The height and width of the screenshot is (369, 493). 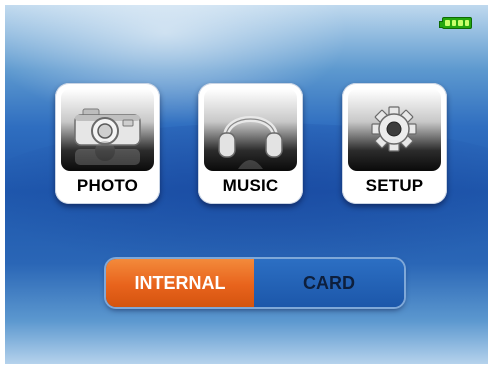 What do you see at coordinates (107, 130) in the screenshot?
I see `camera-icon` at bounding box center [107, 130].